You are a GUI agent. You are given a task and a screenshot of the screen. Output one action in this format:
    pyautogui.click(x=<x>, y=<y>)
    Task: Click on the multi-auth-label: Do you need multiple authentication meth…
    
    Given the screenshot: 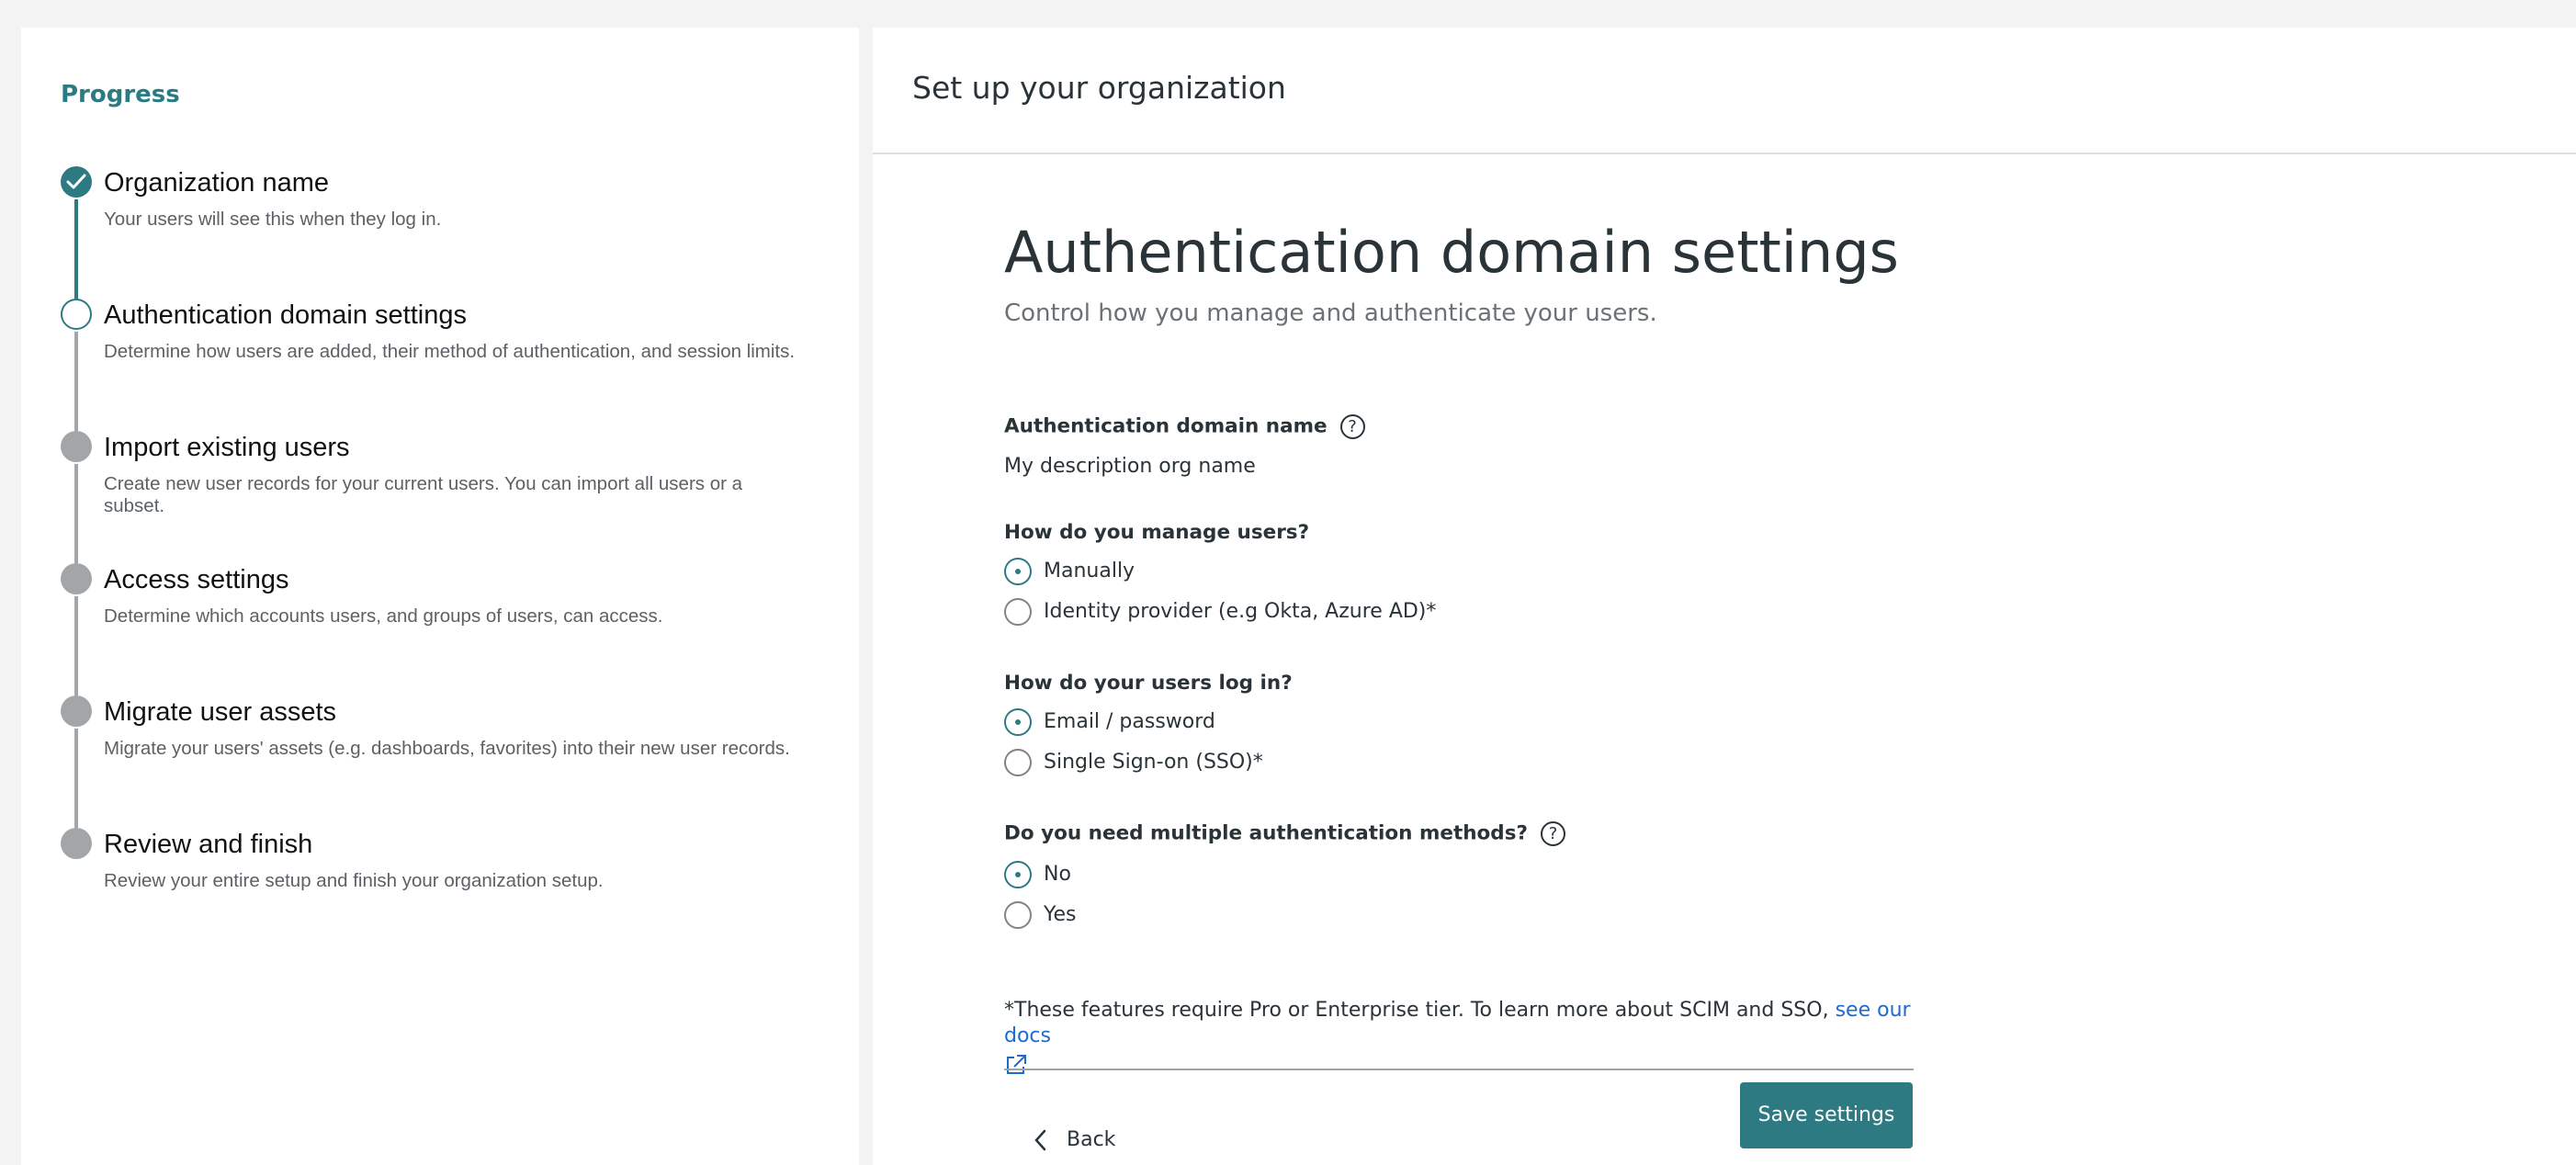 What is the action you would take?
    pyautogui.click(x=1284, y=833)
    